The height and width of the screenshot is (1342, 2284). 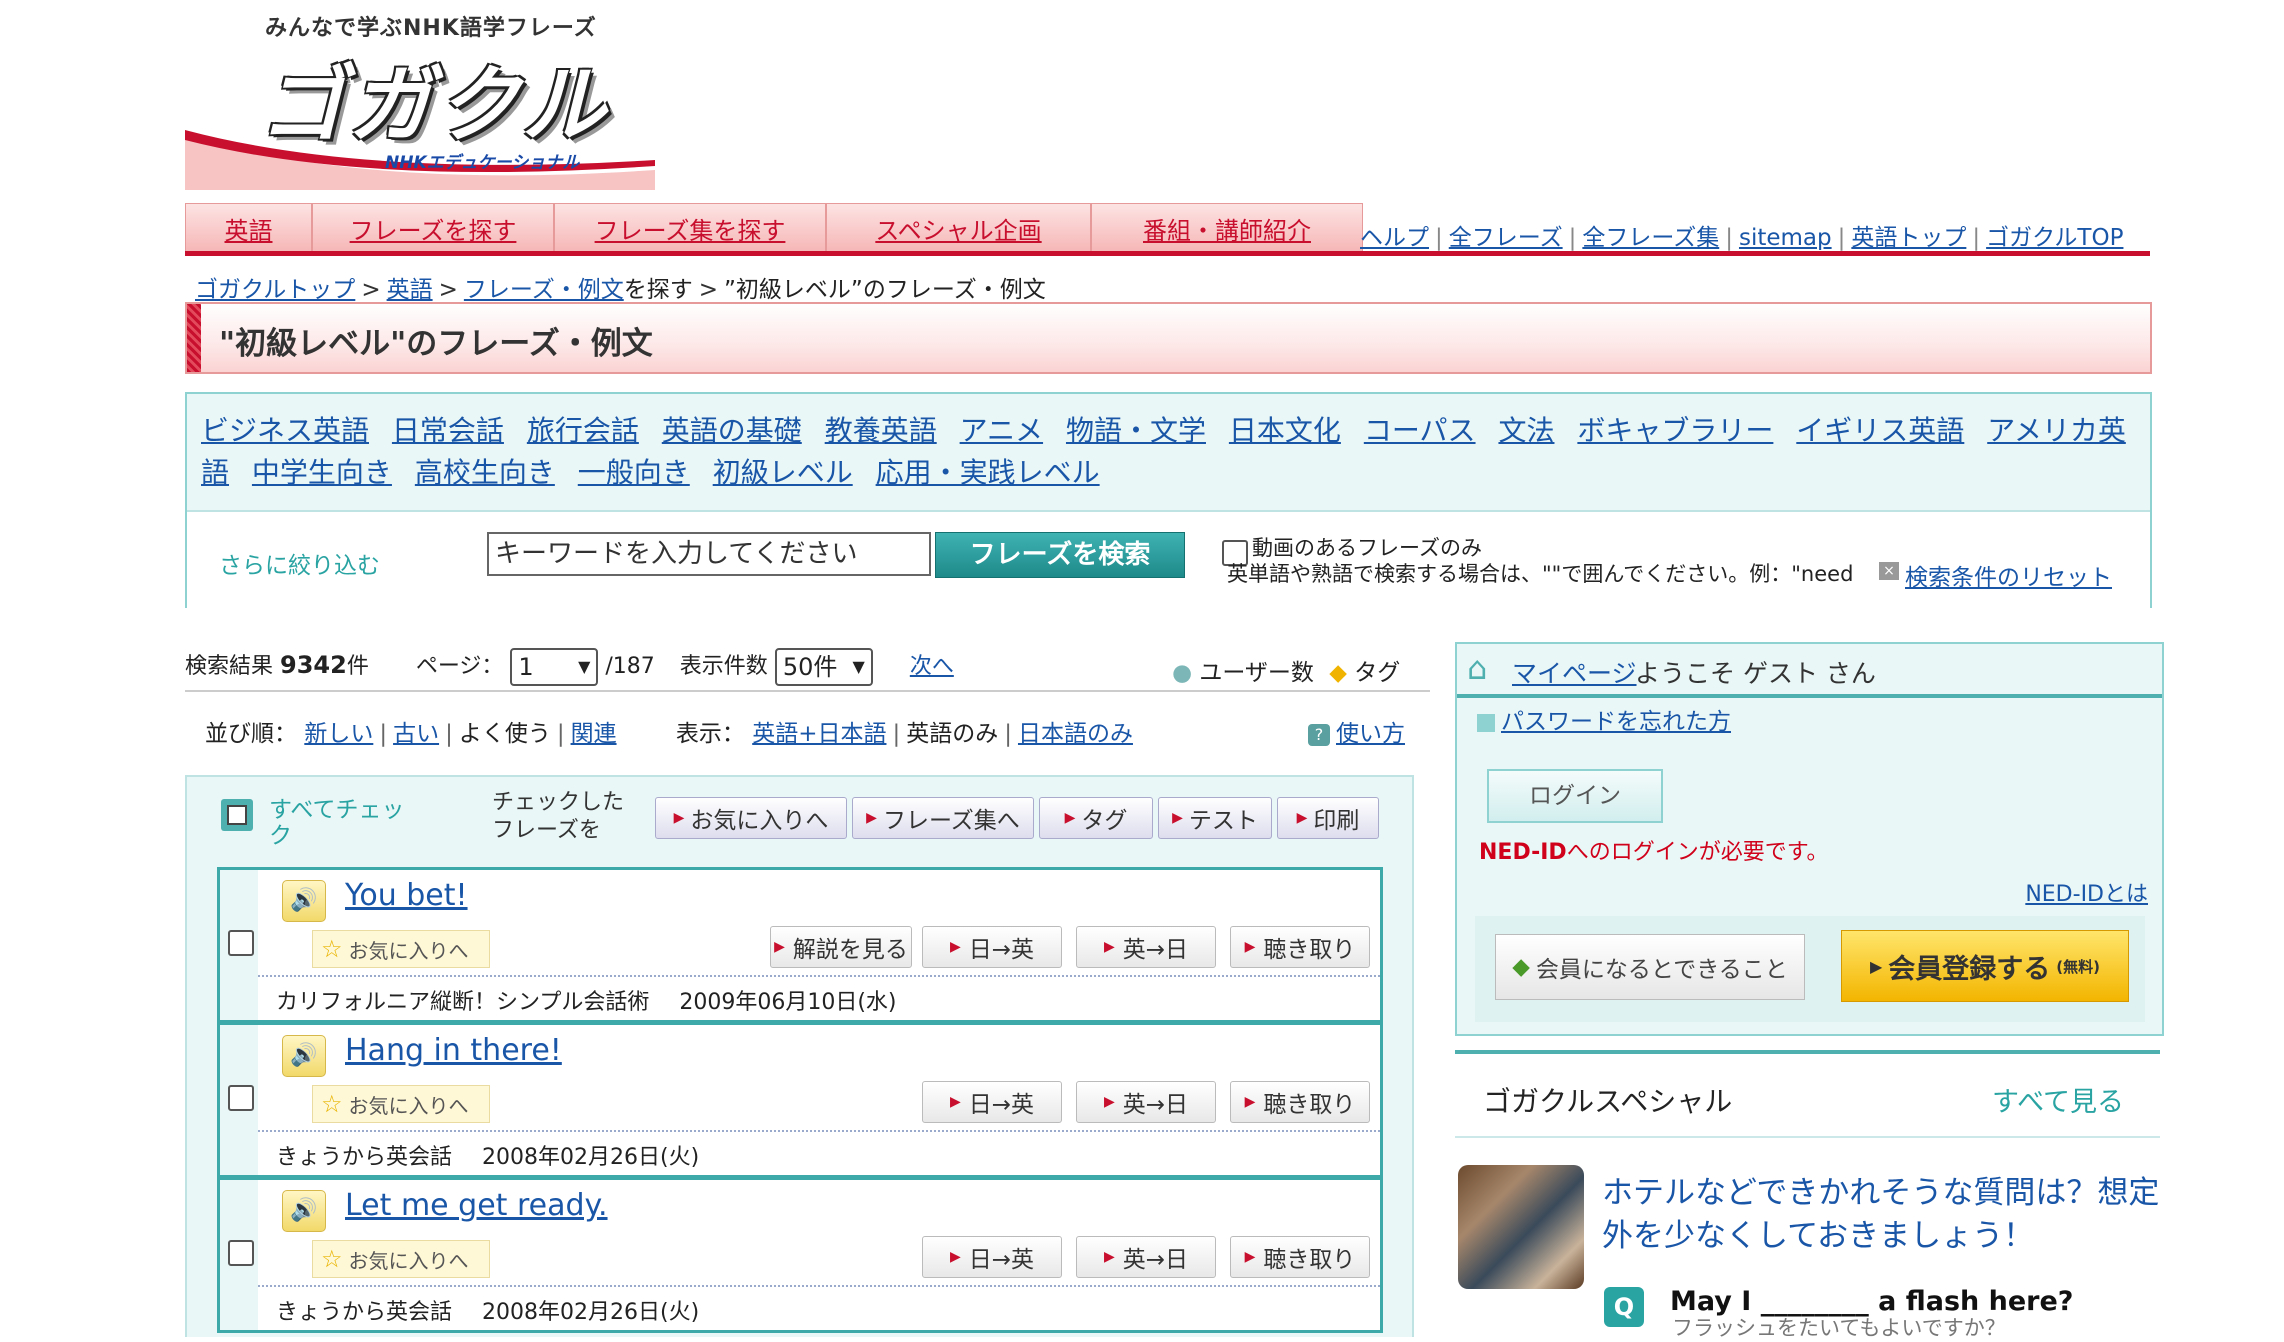 What do you see at coordinates (1650, 238) in the screenshot?
I see `util-all-phrasebooks: 全フレーズ集` at bounding box center [1650, 238].